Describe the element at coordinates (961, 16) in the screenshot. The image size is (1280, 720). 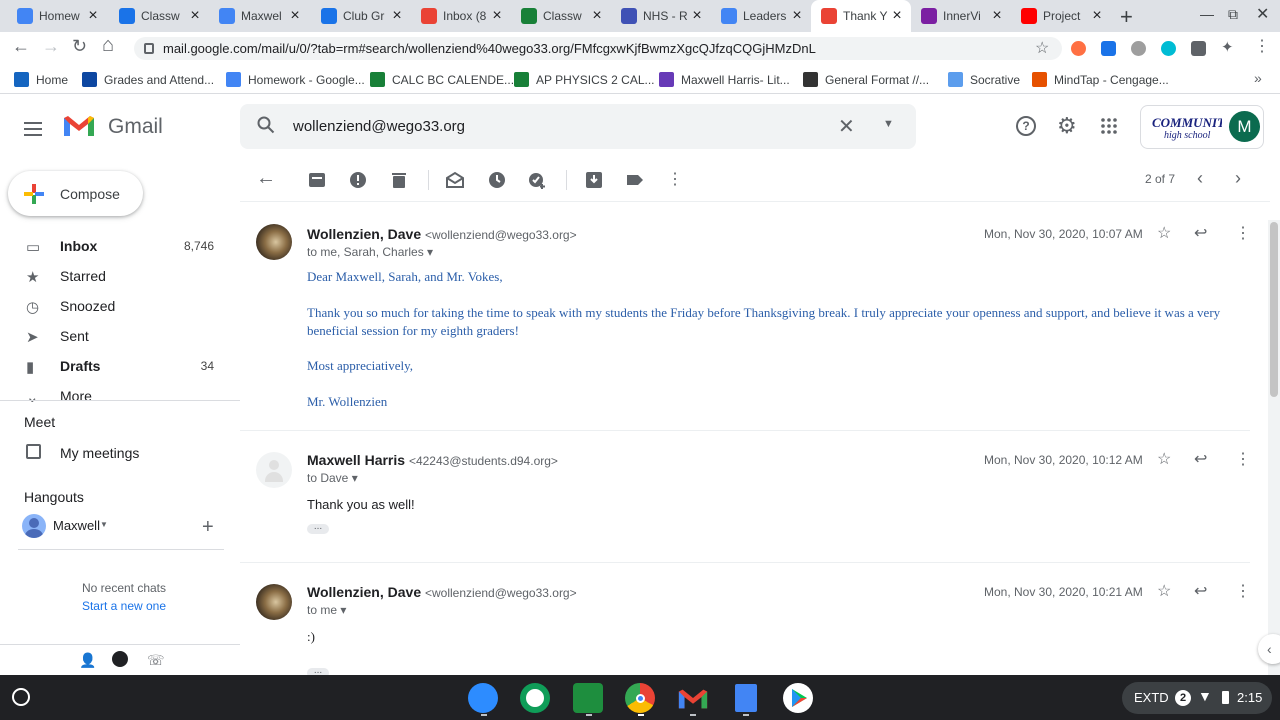
I see `browser-tab: InnerVi ×` at that location.